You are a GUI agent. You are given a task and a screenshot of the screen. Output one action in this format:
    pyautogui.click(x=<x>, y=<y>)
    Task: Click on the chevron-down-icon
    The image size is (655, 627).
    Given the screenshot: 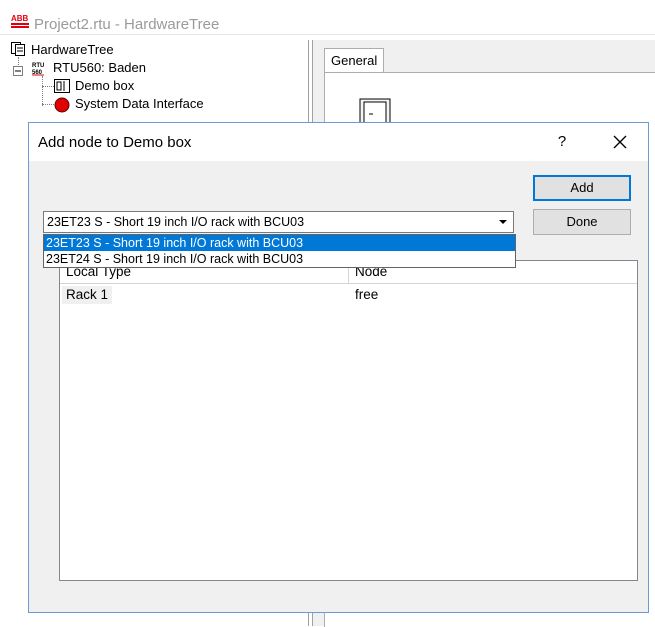 What is the action you would take?
    pyautogui.click(x=503, y=222)
    